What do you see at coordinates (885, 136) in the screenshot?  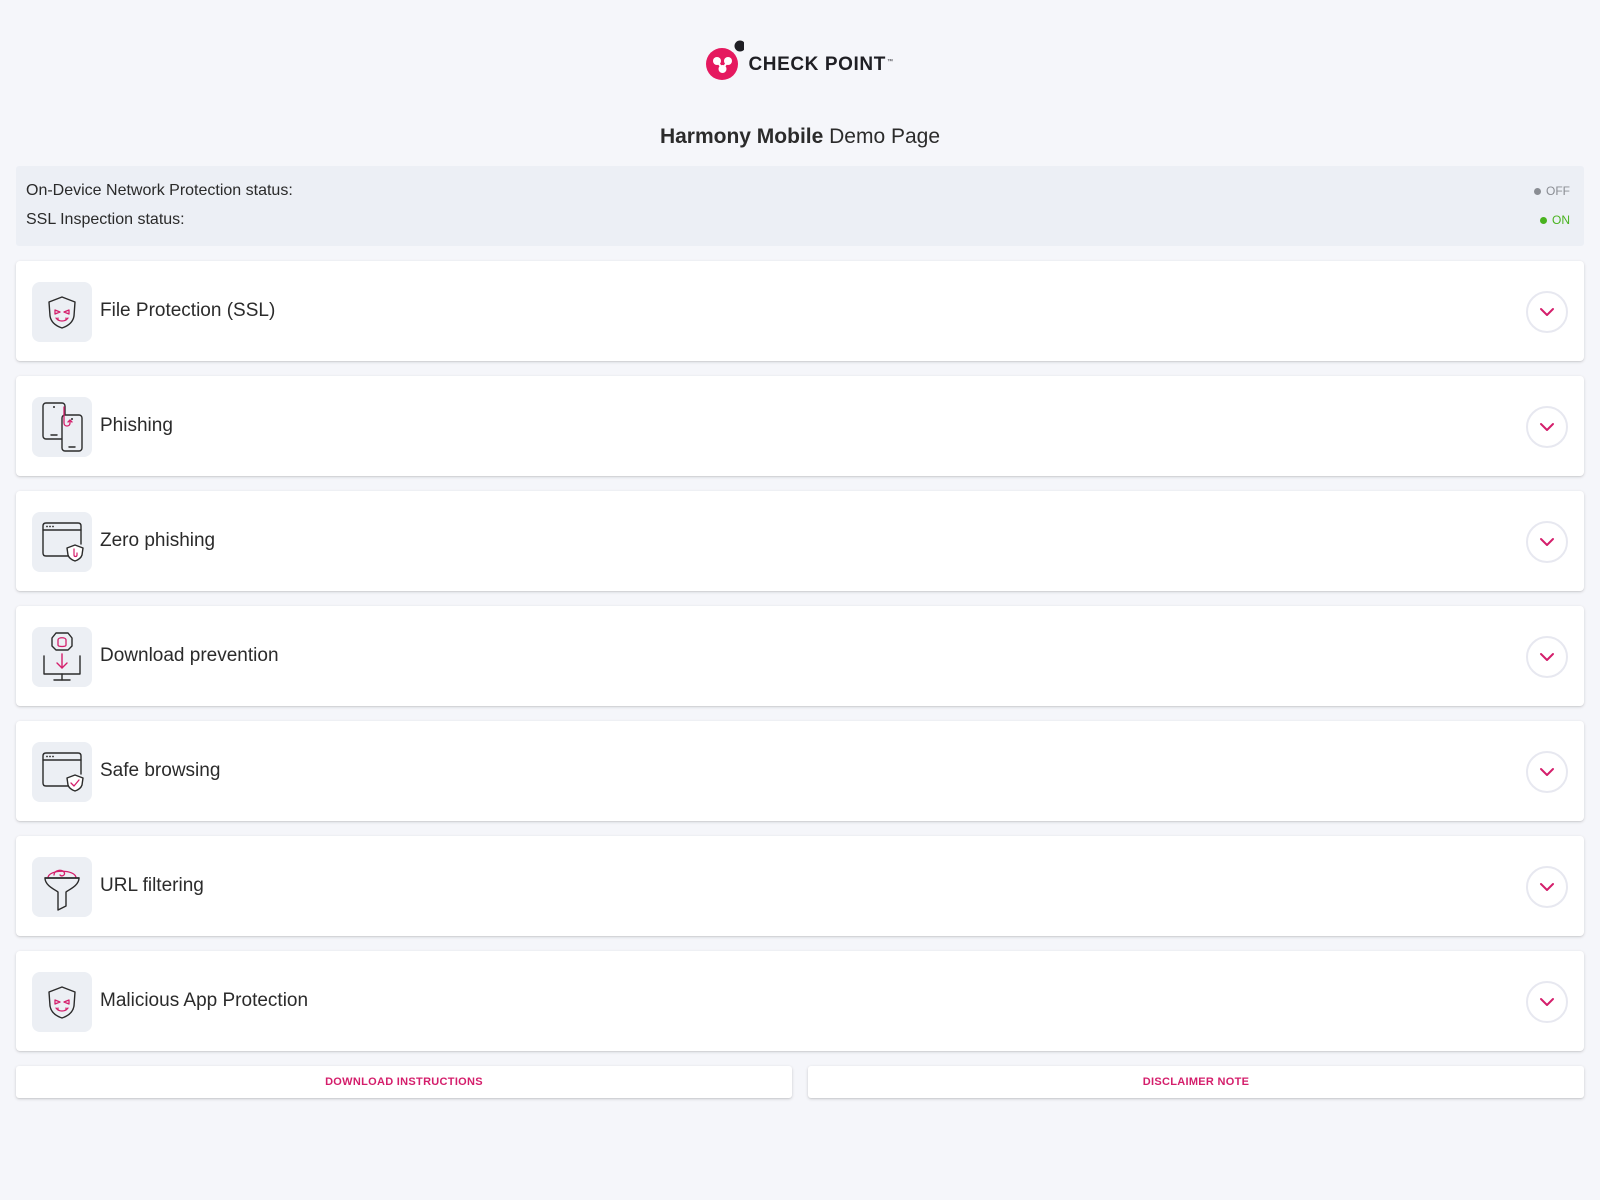 I see `page-title-rest: Demo Page` at bounding box center [885, 136].